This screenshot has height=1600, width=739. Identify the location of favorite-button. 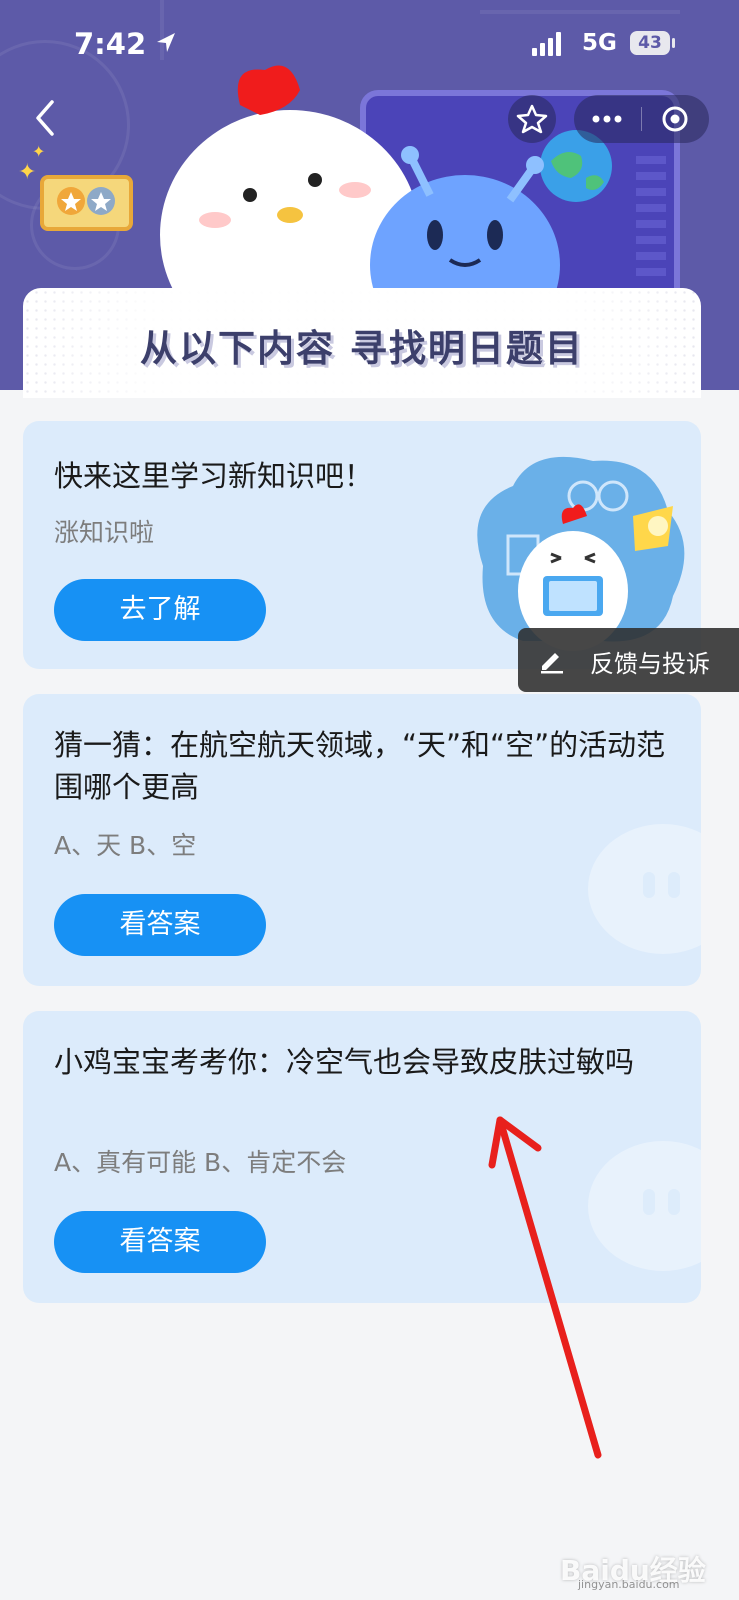
(532, 119).